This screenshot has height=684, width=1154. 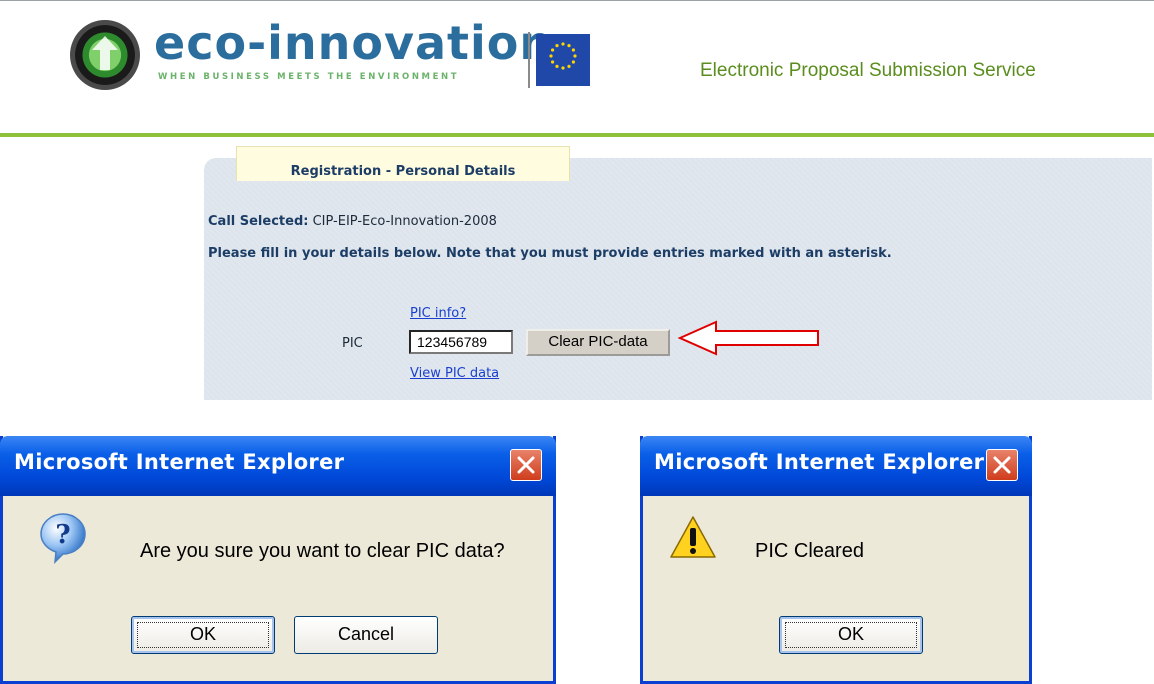 I want to click on annotation-arrow-icon, so click(x=748, y=338).